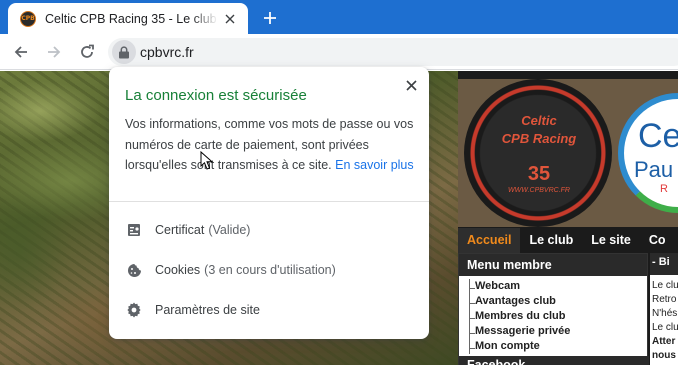 This screenshot has height=365, width=678. I want to click on menu-item-membres: Membres du club, so click(553, 316).